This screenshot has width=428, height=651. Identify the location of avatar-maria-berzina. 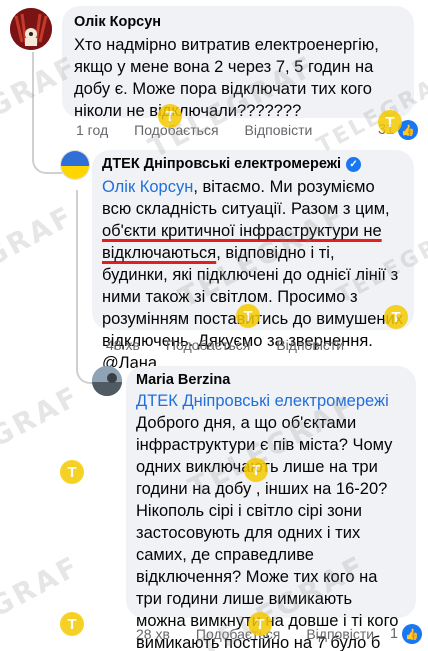
(107, 381).